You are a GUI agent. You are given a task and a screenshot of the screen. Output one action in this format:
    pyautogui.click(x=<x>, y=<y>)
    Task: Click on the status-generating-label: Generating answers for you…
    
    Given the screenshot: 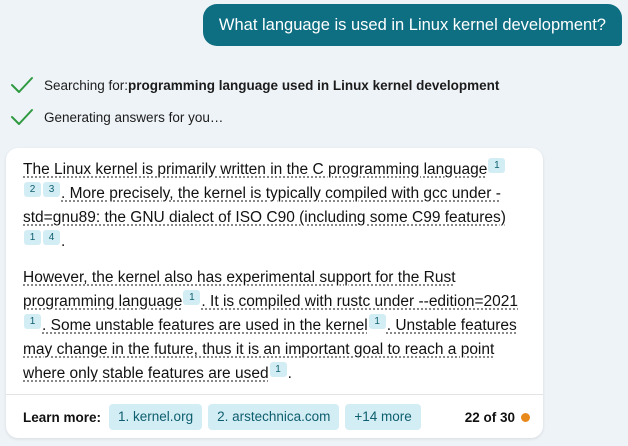 What is the action you would take?
    pyautogui.click(x=134, y=117)
    